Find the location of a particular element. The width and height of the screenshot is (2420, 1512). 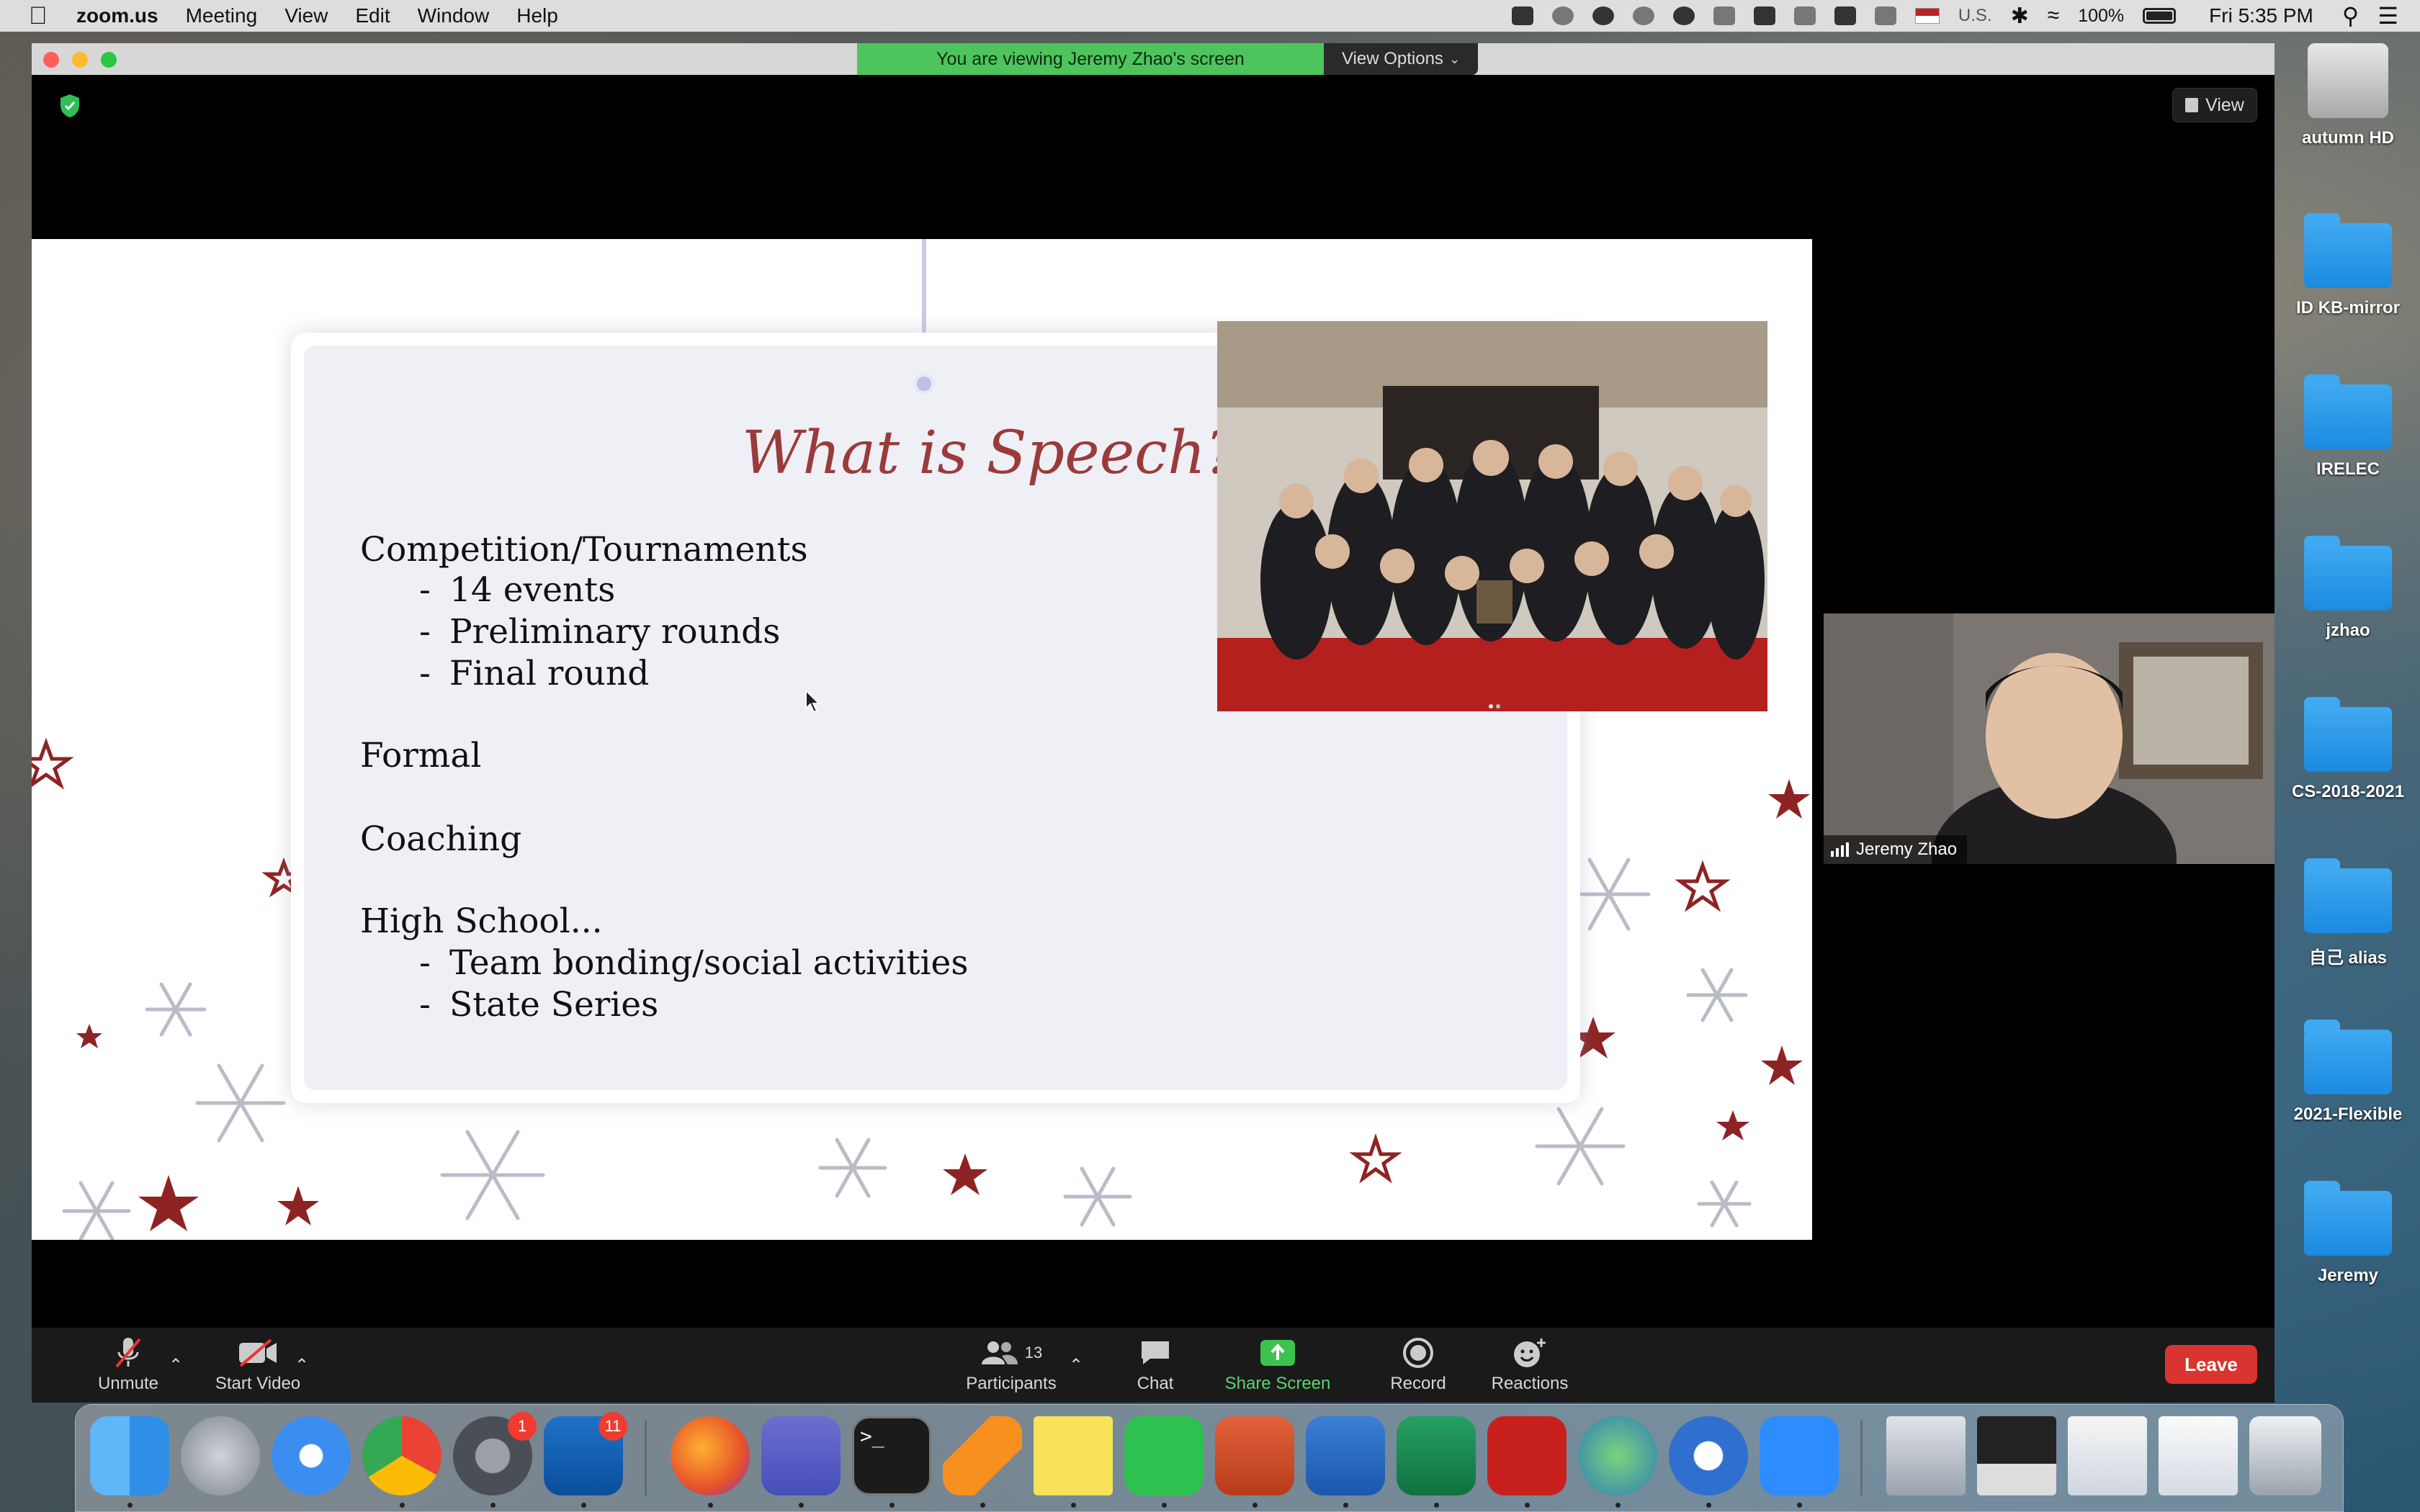

desktop-folder-id-kb-mirror: ID KB-mirror is located at coordinates (2348, 278).